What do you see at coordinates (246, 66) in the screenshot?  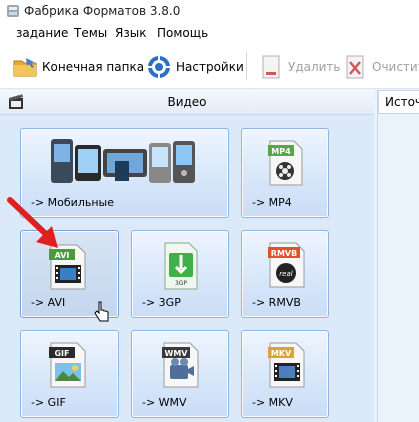 I see `toolbar-separator` at bounding box center [246, 66].